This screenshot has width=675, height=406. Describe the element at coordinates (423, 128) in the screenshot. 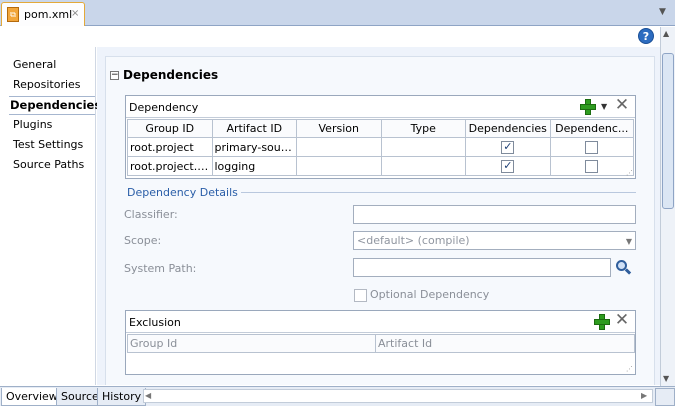

I see `column-header-type: Type` at that location.